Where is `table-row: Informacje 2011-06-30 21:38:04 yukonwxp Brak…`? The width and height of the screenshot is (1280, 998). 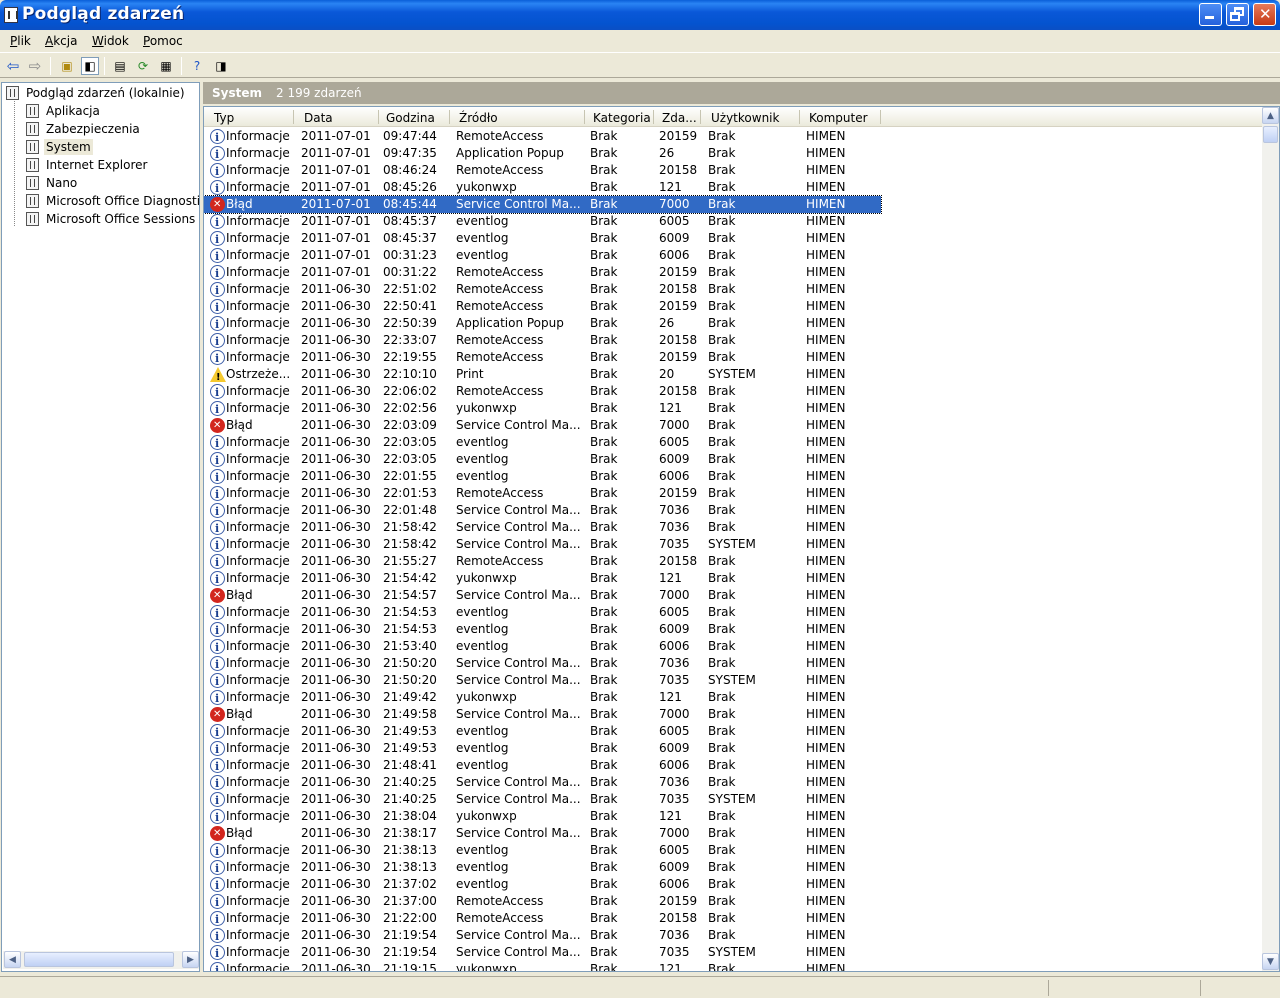 table-row: Informacje 2011-06-30 21:38:04 yukonwxp Brak… is located at coordinates (542, 817).